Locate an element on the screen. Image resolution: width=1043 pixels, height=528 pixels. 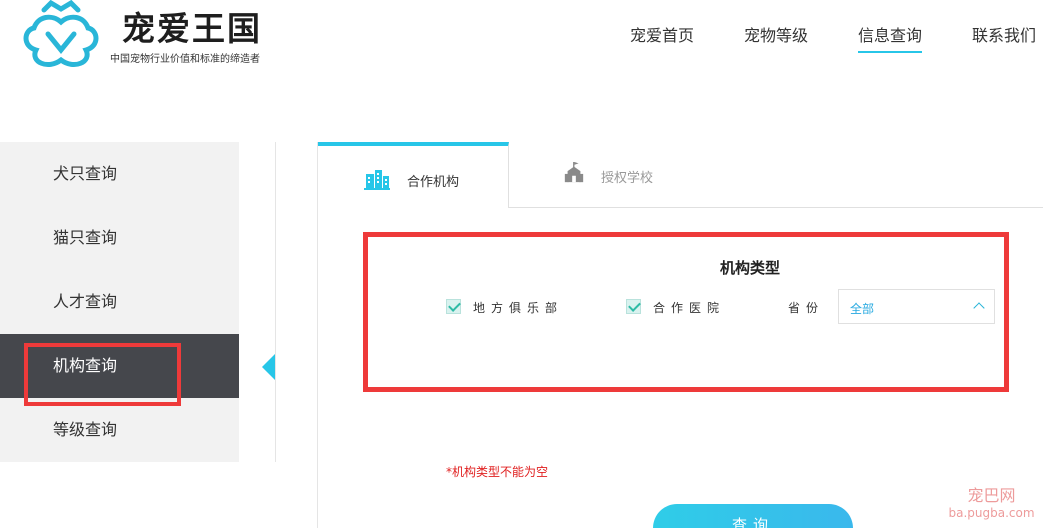
local-club-checkbox is located at coordinates (453, 306).